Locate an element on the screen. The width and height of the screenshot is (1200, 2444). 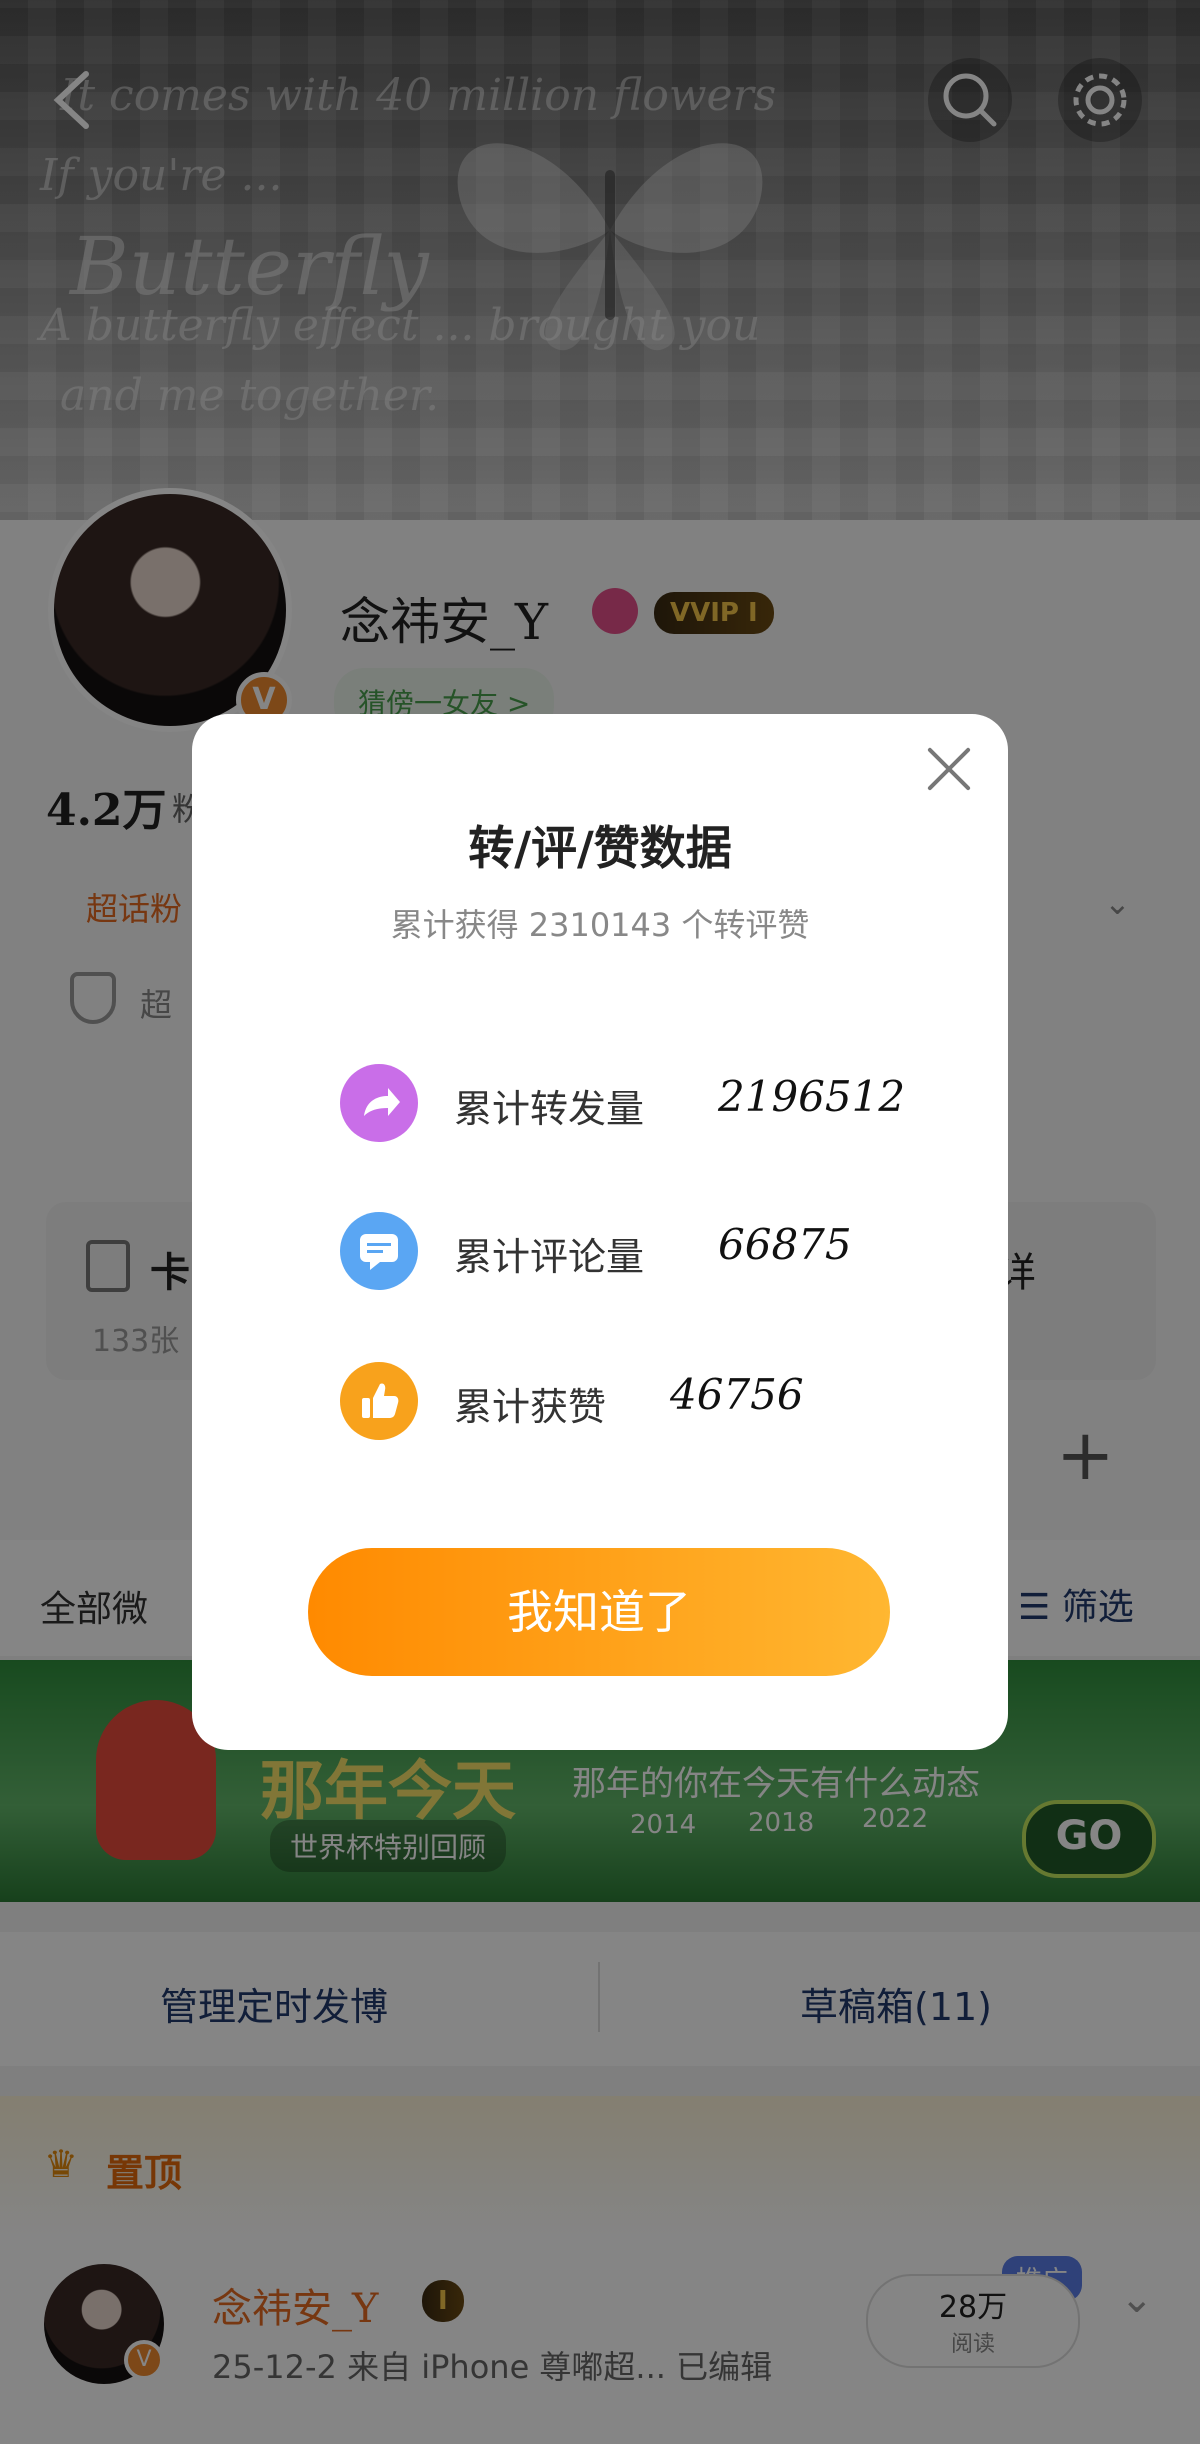
modal-title: 转/评/赞数据 is located at coordinates (600, 848).